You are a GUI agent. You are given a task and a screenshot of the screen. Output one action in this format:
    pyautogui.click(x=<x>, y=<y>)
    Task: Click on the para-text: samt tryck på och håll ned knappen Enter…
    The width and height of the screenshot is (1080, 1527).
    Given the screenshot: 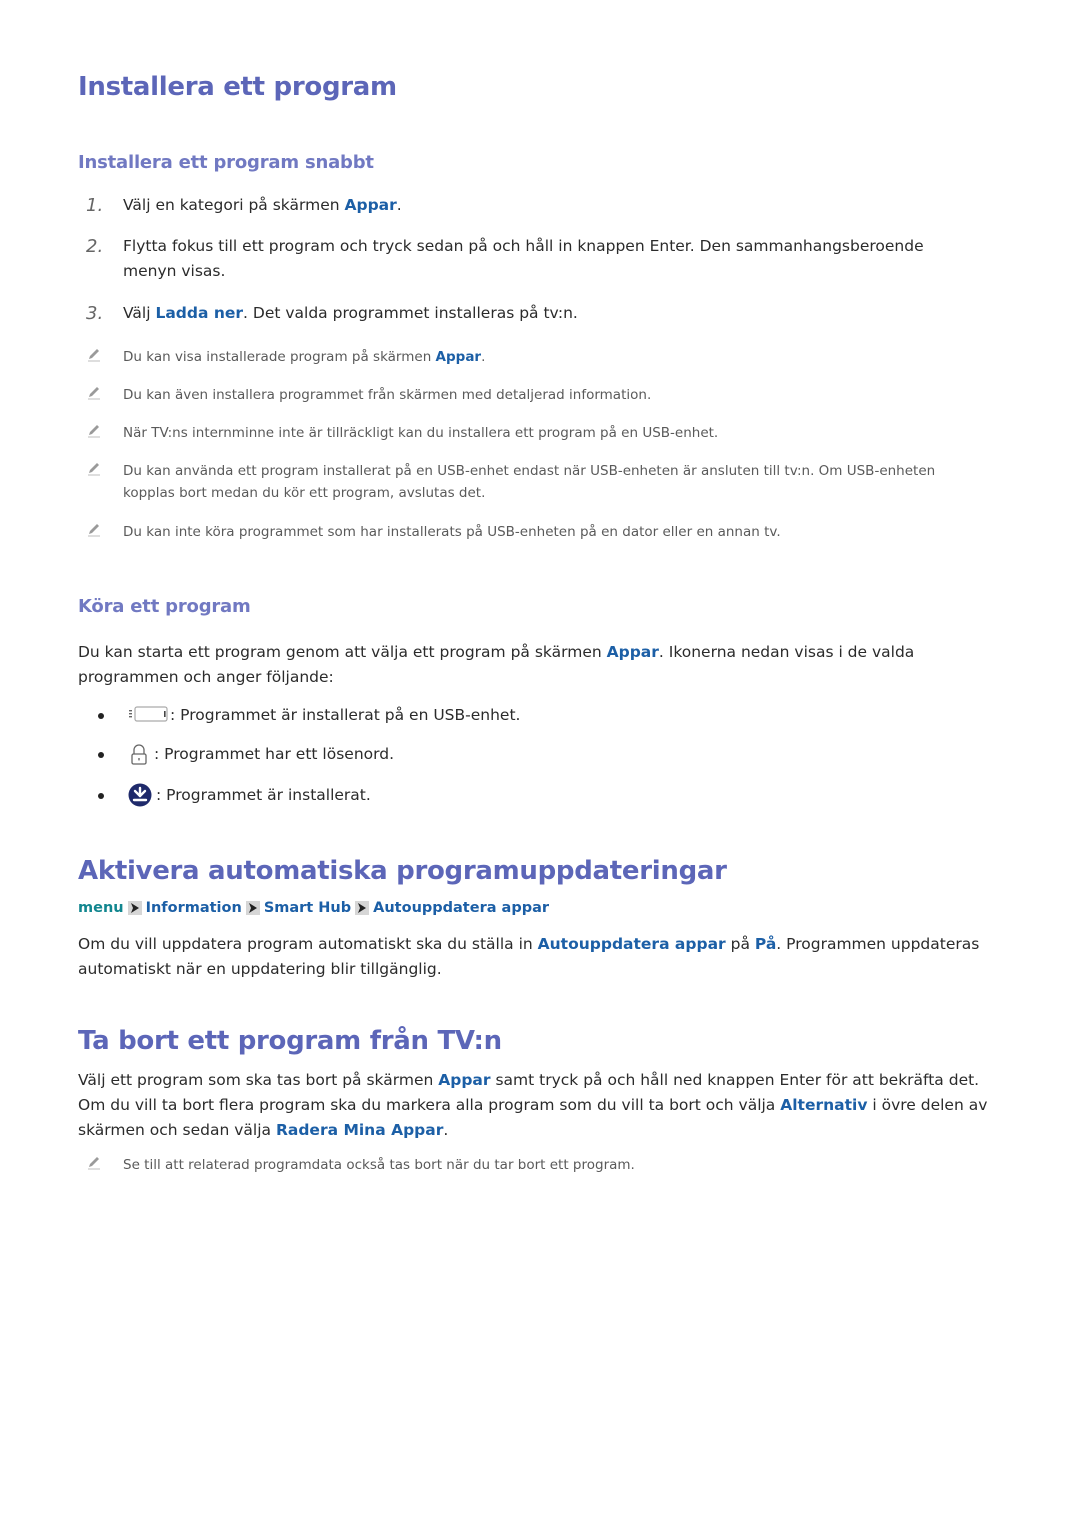 What is the action you would take?
    pyautogui.click(x=735, y=1080)
    